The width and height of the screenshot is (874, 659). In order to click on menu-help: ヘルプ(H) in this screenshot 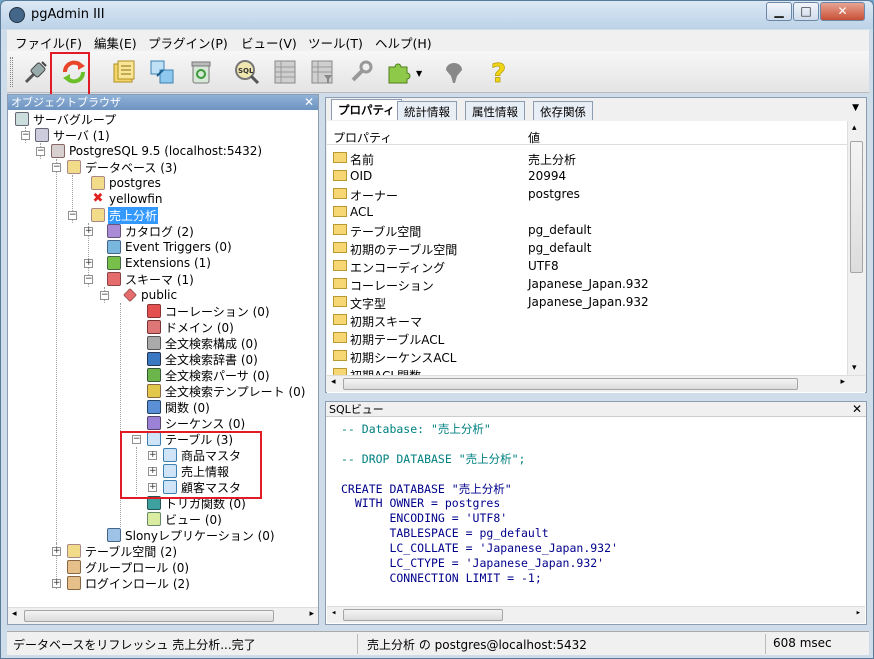, I will do `click(403, 42)`.